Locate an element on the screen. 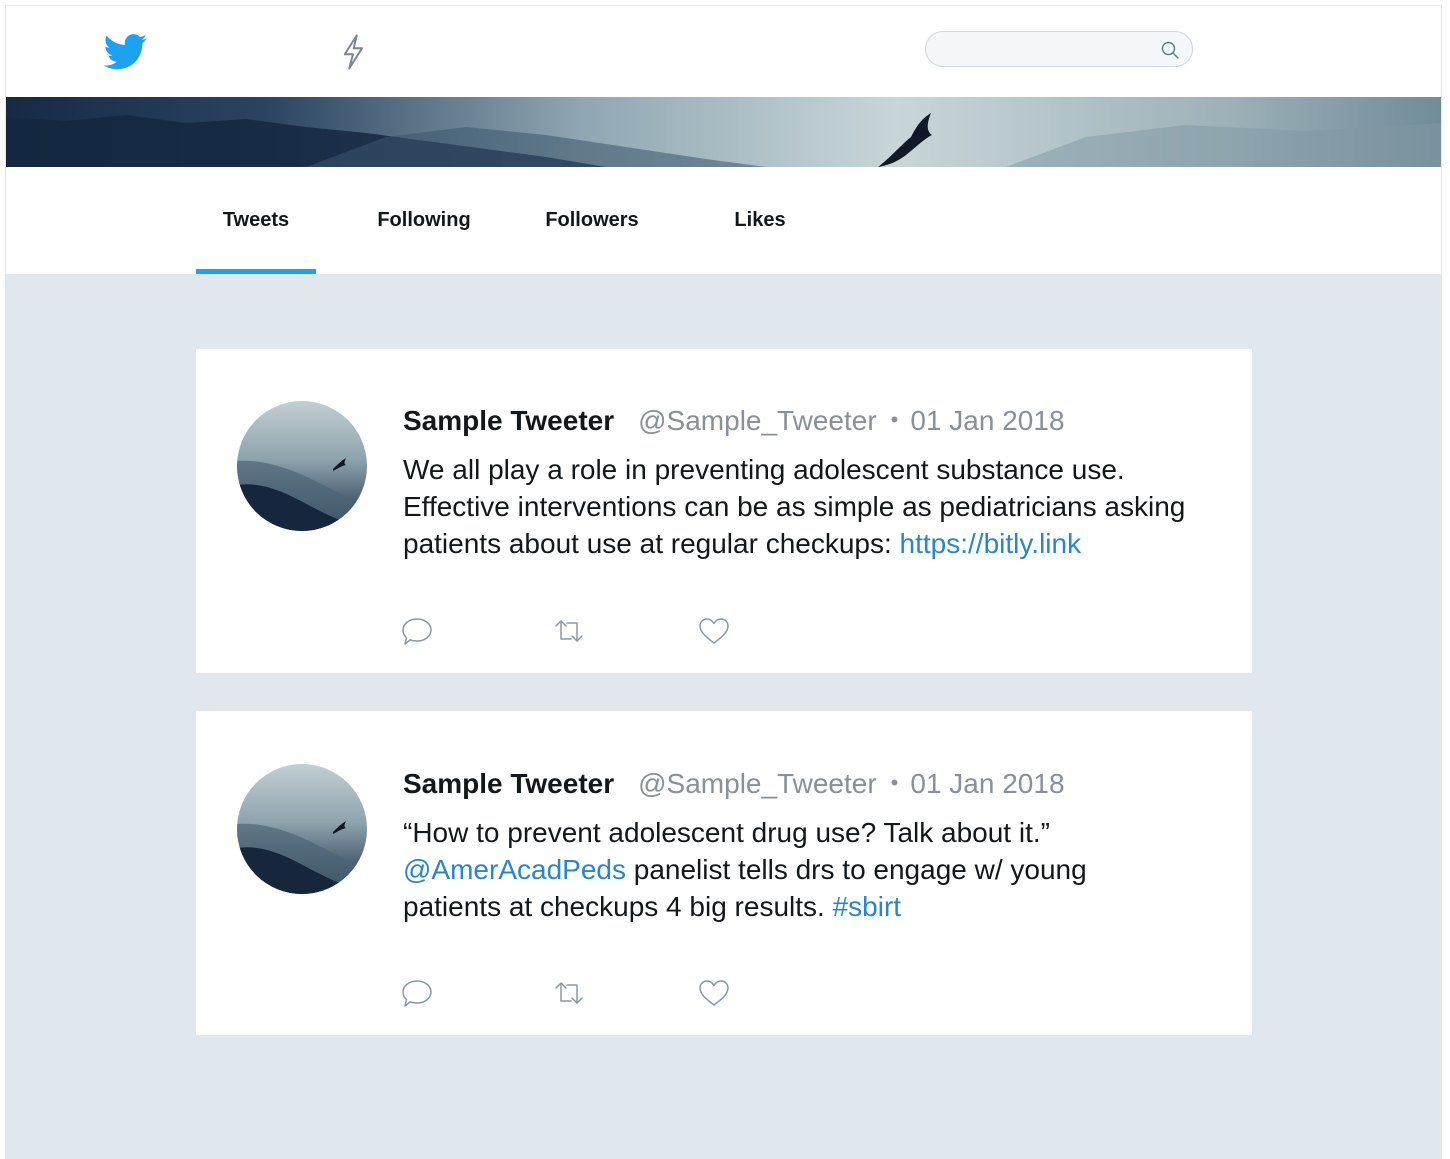  tweet-hashtag: #sbirt is located at coordinates (867, 906).